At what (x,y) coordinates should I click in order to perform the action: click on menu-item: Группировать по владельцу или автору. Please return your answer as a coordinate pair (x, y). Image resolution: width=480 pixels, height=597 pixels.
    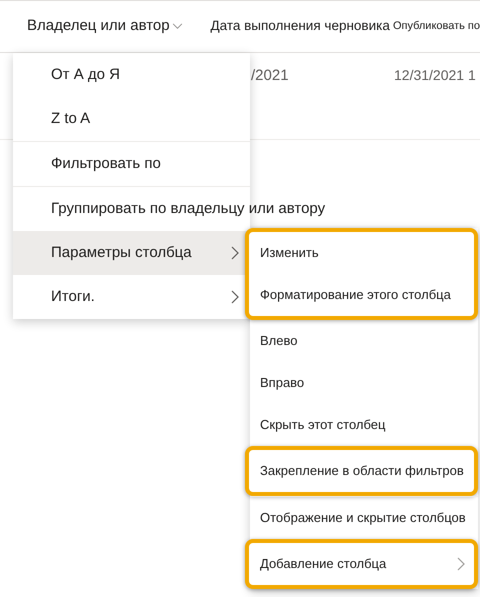
    Looking at the image, I should click on (174, 209).